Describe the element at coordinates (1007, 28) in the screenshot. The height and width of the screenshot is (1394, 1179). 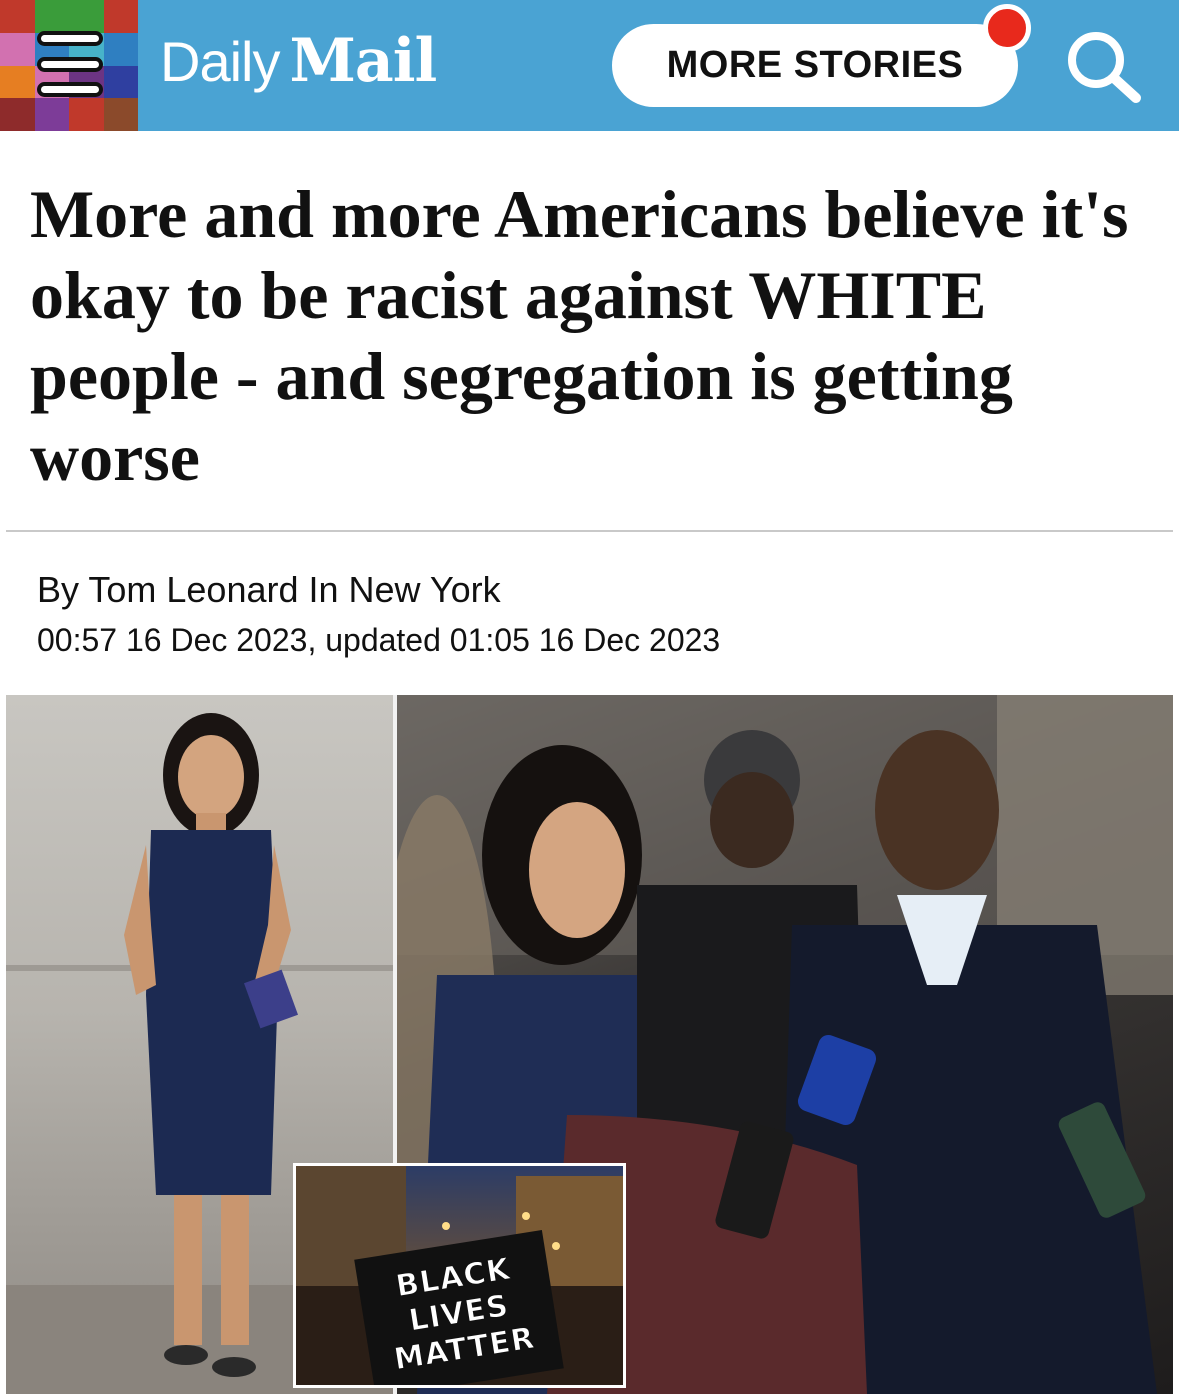
I see `notification-dot` at that location.